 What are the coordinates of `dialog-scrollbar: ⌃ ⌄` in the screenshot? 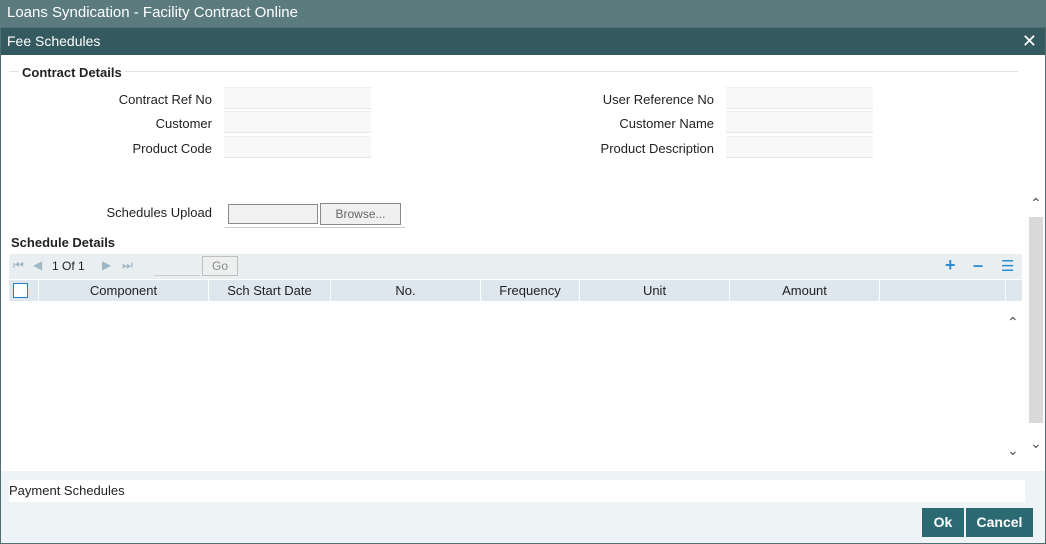 It's located at (1036, 326).